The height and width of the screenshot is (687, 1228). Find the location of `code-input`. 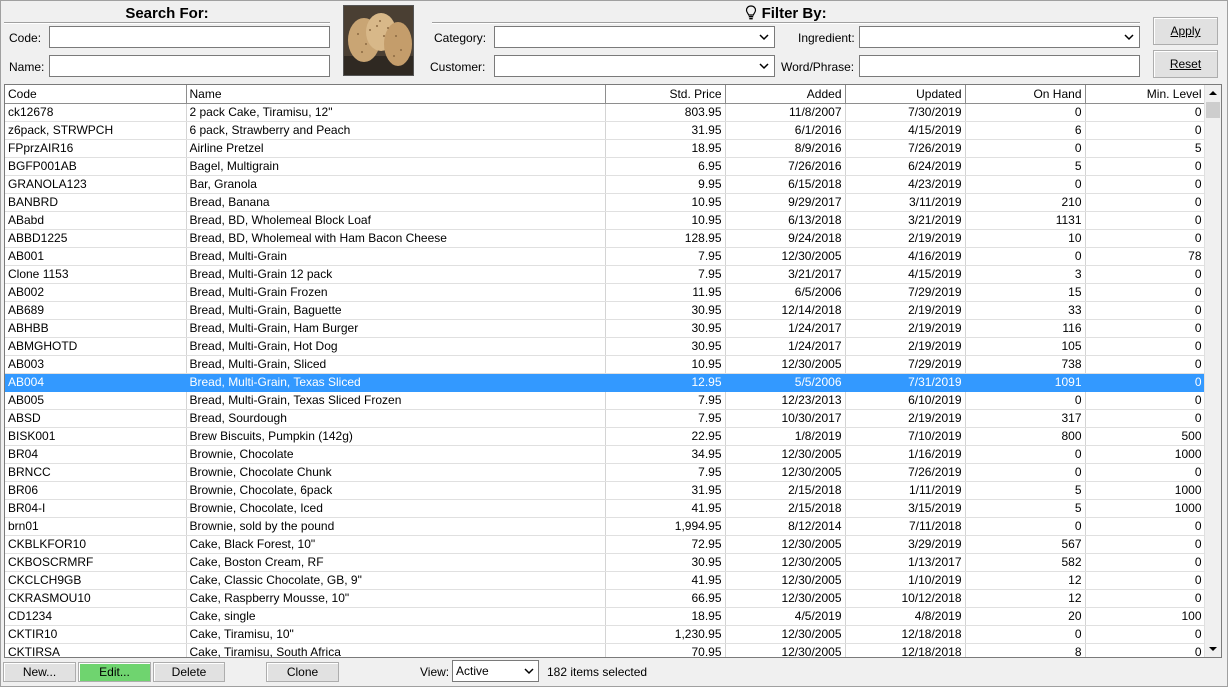

code-input is located at coordinates (189, 37).